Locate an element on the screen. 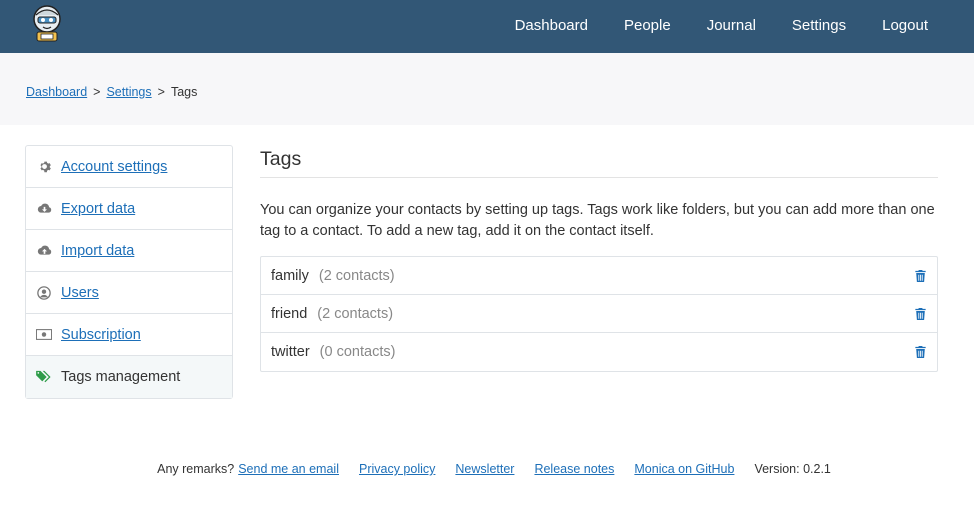 This screenshot has width=974, height=528. list-item: twitter (0 contacts) is located at coordinates (599, 352).